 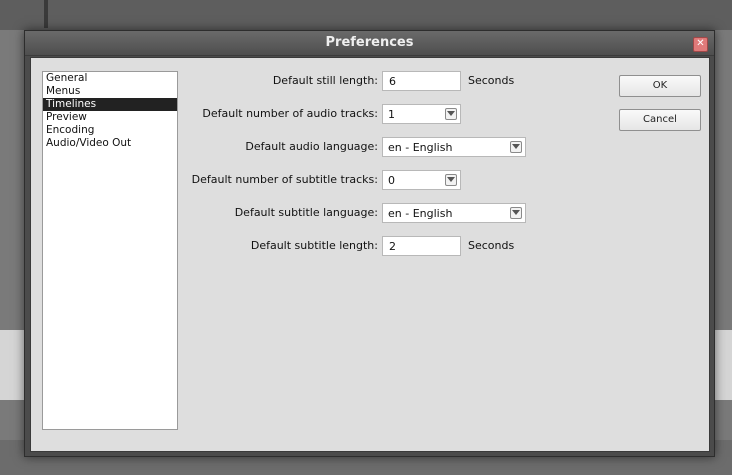 What do you see at coordinates (284, 179) in the screenshot?
I see `subtitle-tracks-label: Default number of subtitle tracks:` at bounding box center [284, 179].